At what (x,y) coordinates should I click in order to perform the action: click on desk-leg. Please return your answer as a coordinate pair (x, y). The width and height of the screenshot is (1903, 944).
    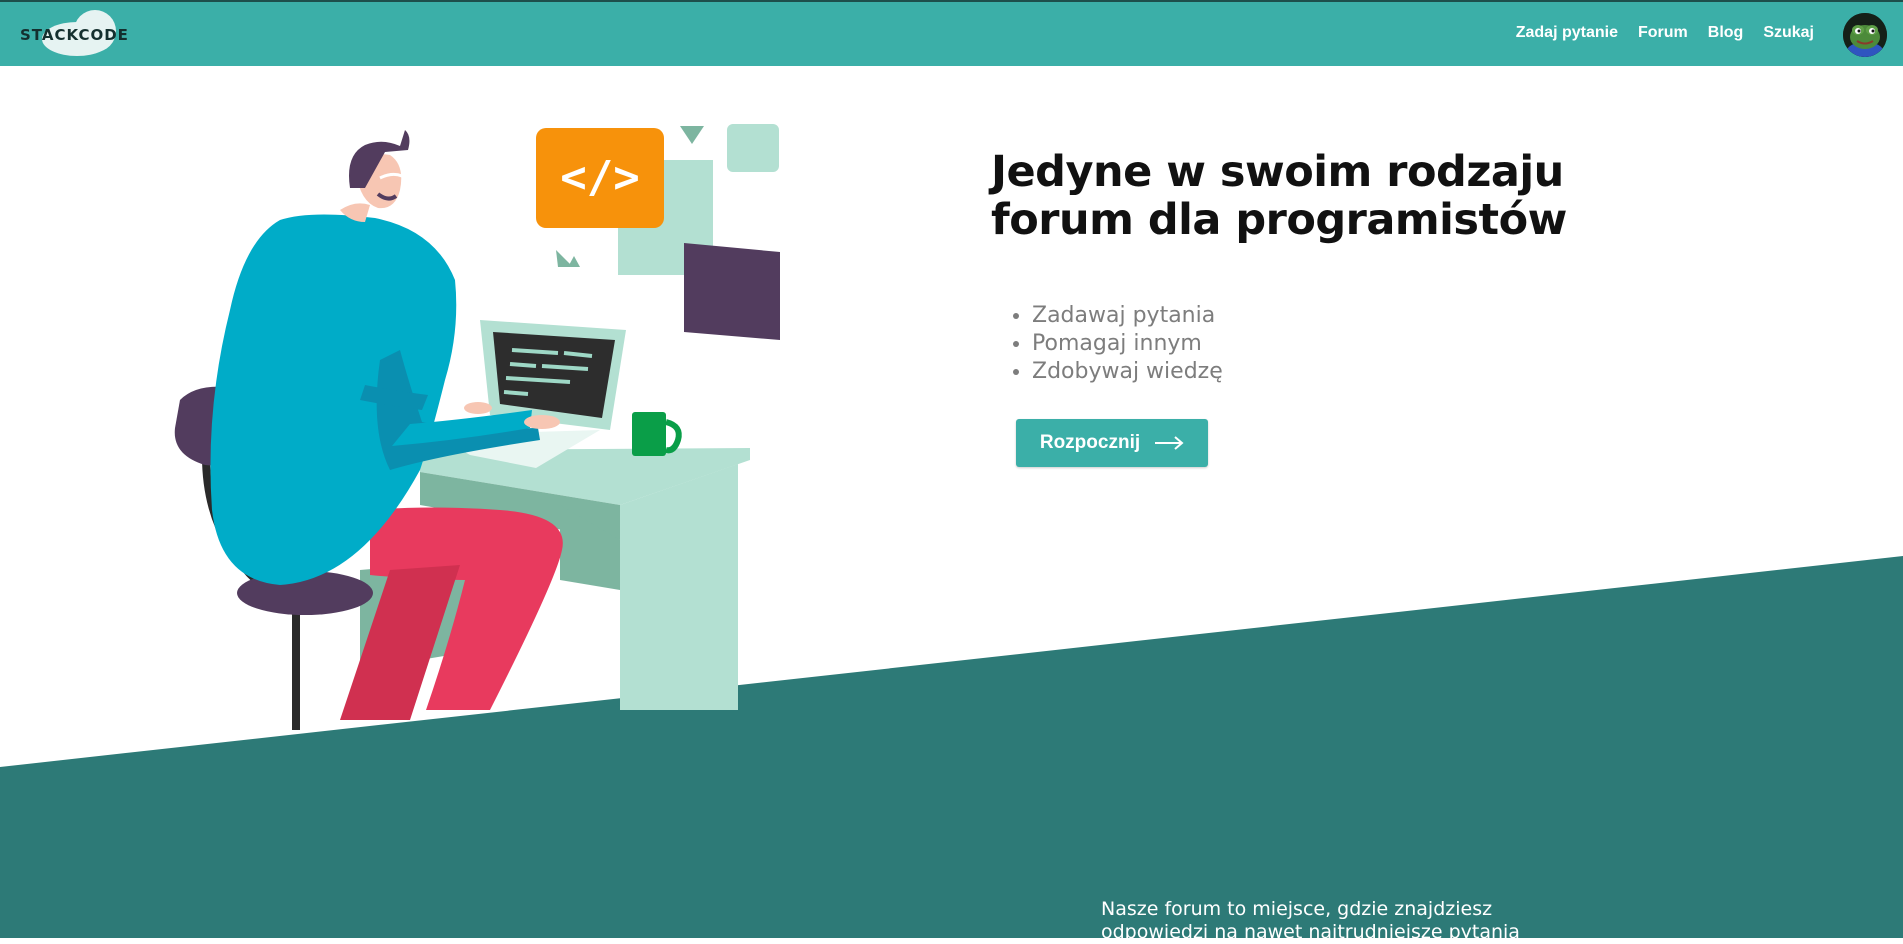
    Looking at the image, I should click on (679, 587).